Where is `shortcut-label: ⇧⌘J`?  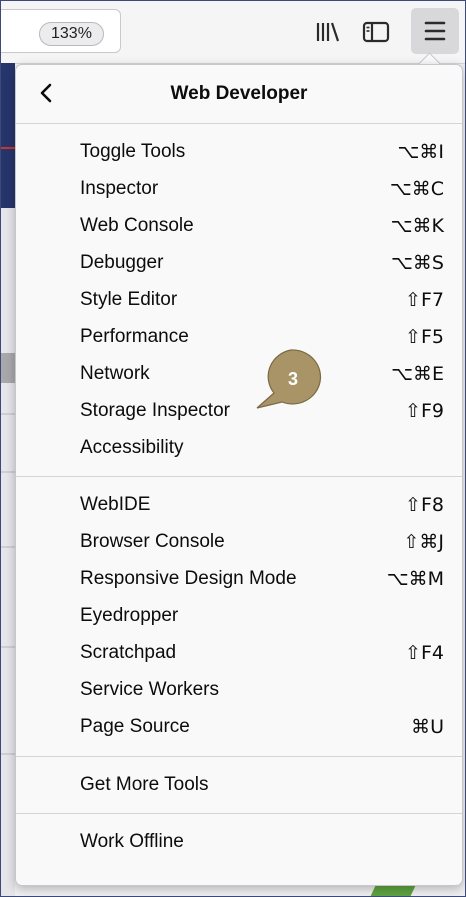 shortcut-label: ⇧⌘J is located at coordinates (423, 542).